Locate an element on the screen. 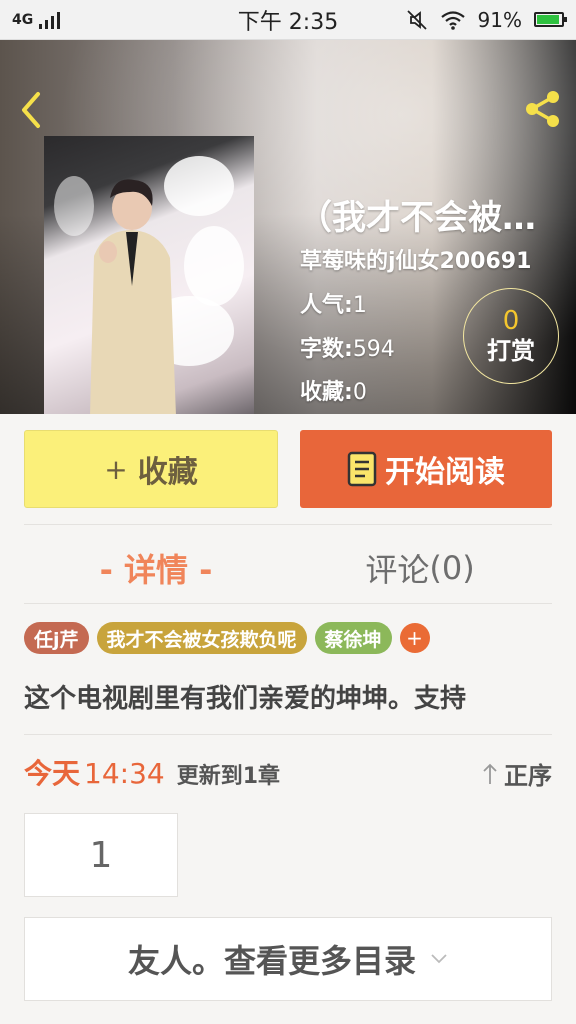 The width and height of the screenshot is (576, 1024). favorites-value: 0 is located at coordinates (359, 392).